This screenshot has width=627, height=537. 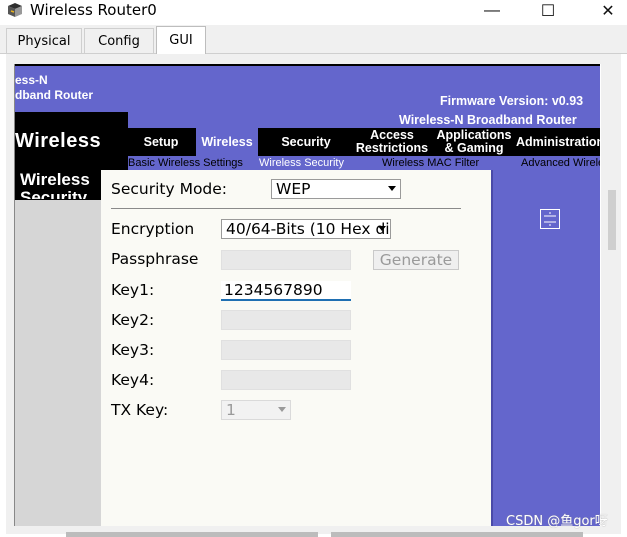 I want to click on key2-input, so click(x=286, y=320).